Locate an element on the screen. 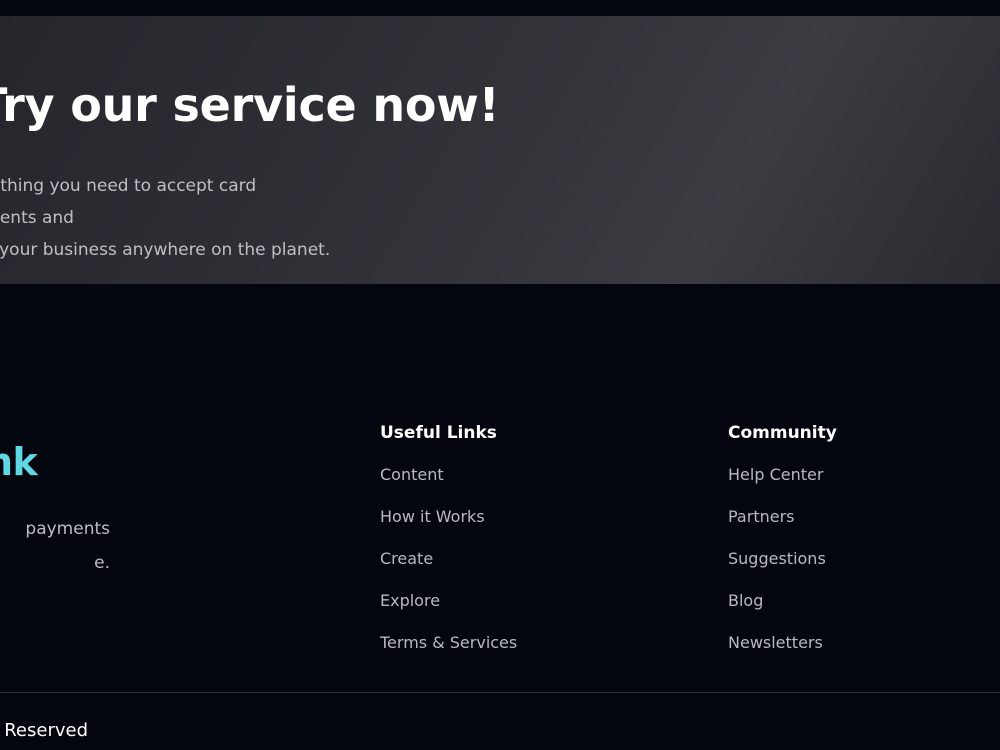  community-heading: Community is located at coordinates (782, 433).